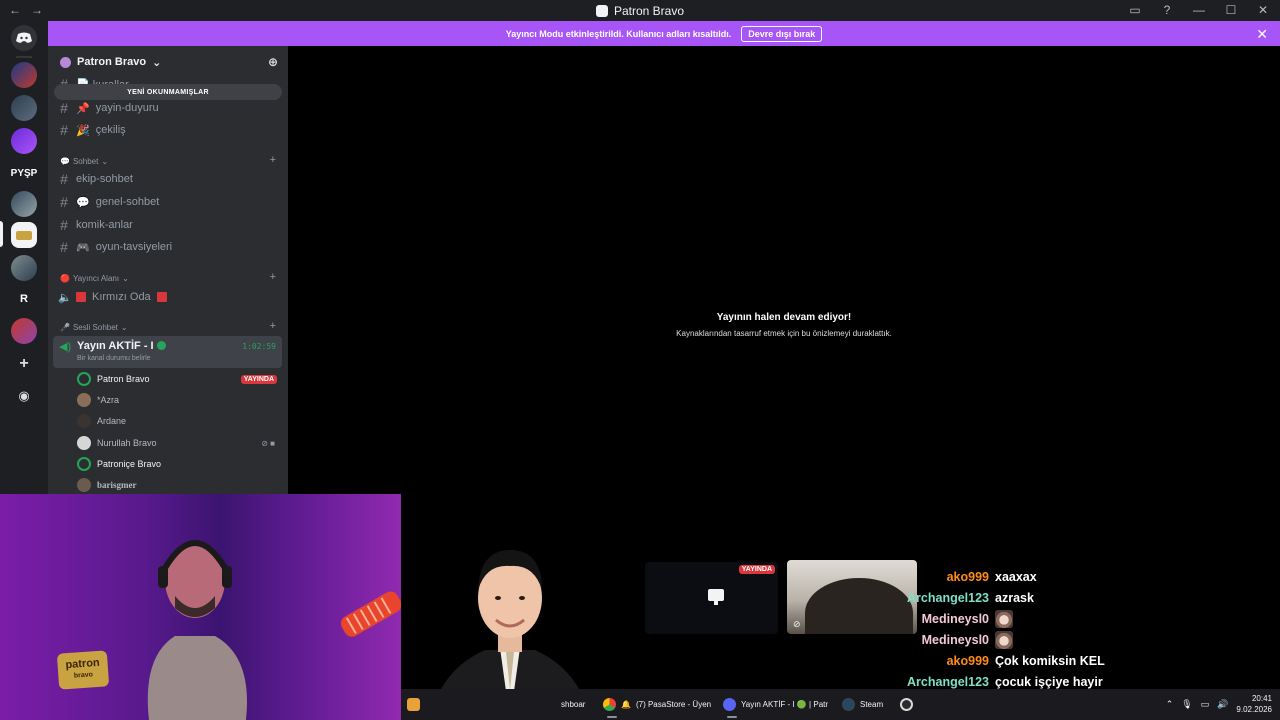 The width and height of the screenshot is (1280, 720). What do you see at coordinates (94, 327) in the screenshot?
I see `category-sesli-sohbet: 🎤 Sesli Sohbet ⌄` at bounding box center [94, 327].